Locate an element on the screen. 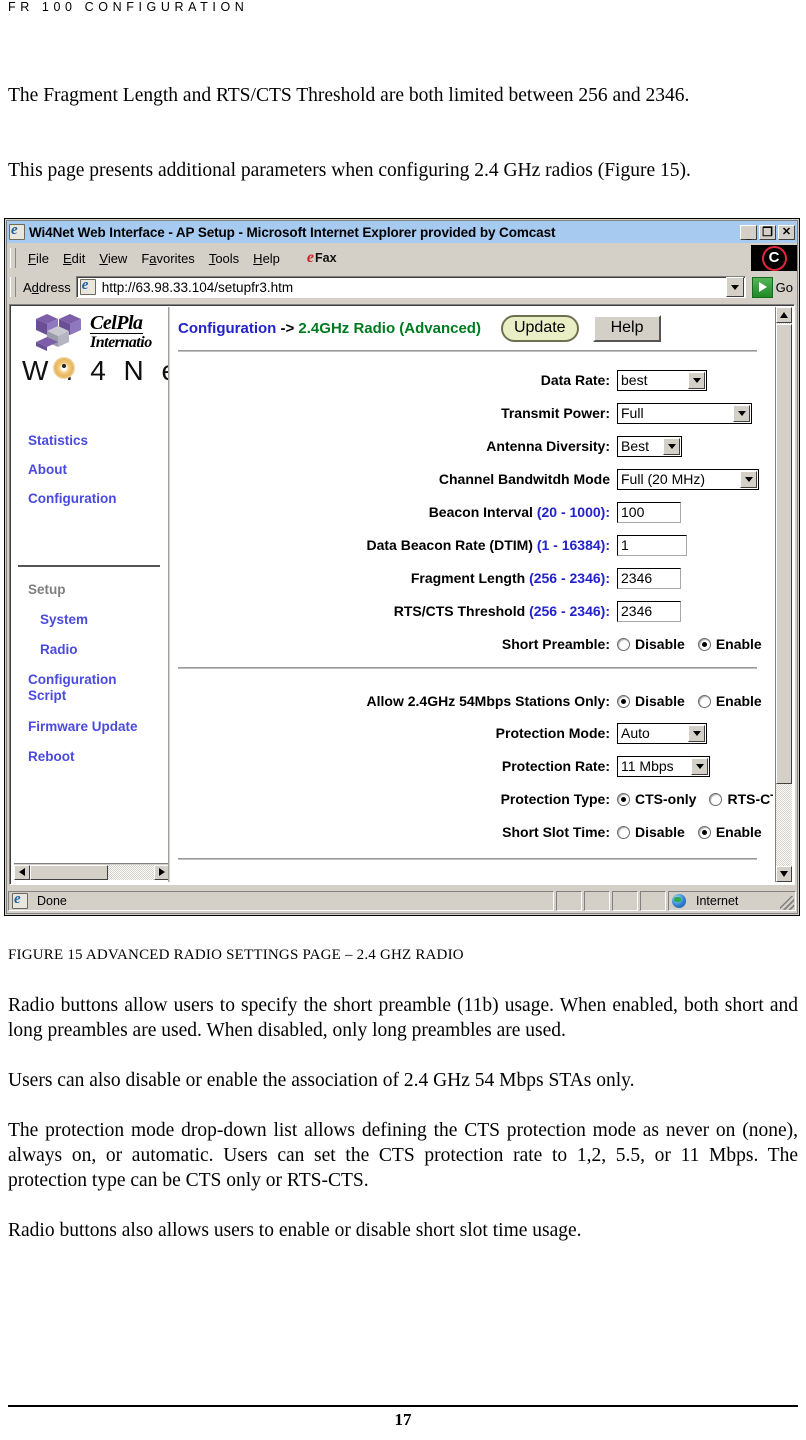  menu-item-help: Help is located at coordinates (266, 258).